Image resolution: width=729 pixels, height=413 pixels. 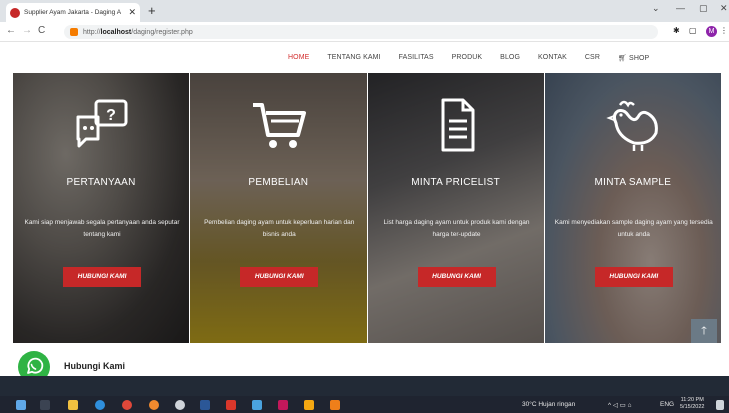 I want to click on nav-item-kontak: KONTAK, so click(x=552, y=58).